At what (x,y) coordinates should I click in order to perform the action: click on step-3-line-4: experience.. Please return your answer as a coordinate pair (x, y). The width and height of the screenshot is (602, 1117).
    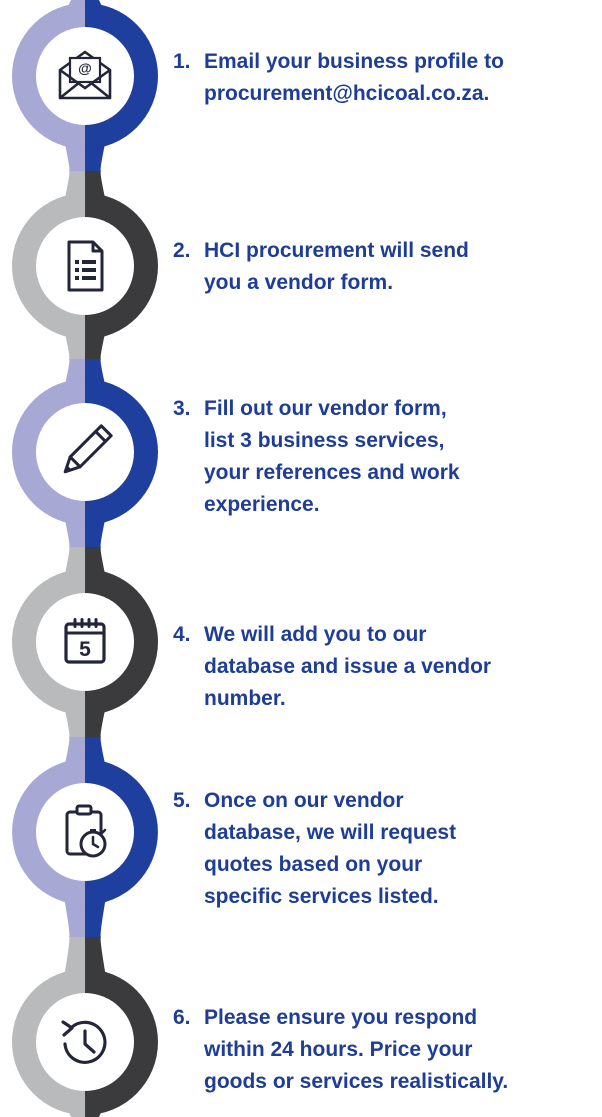
    Looking at the image, I should click on (262, 504).